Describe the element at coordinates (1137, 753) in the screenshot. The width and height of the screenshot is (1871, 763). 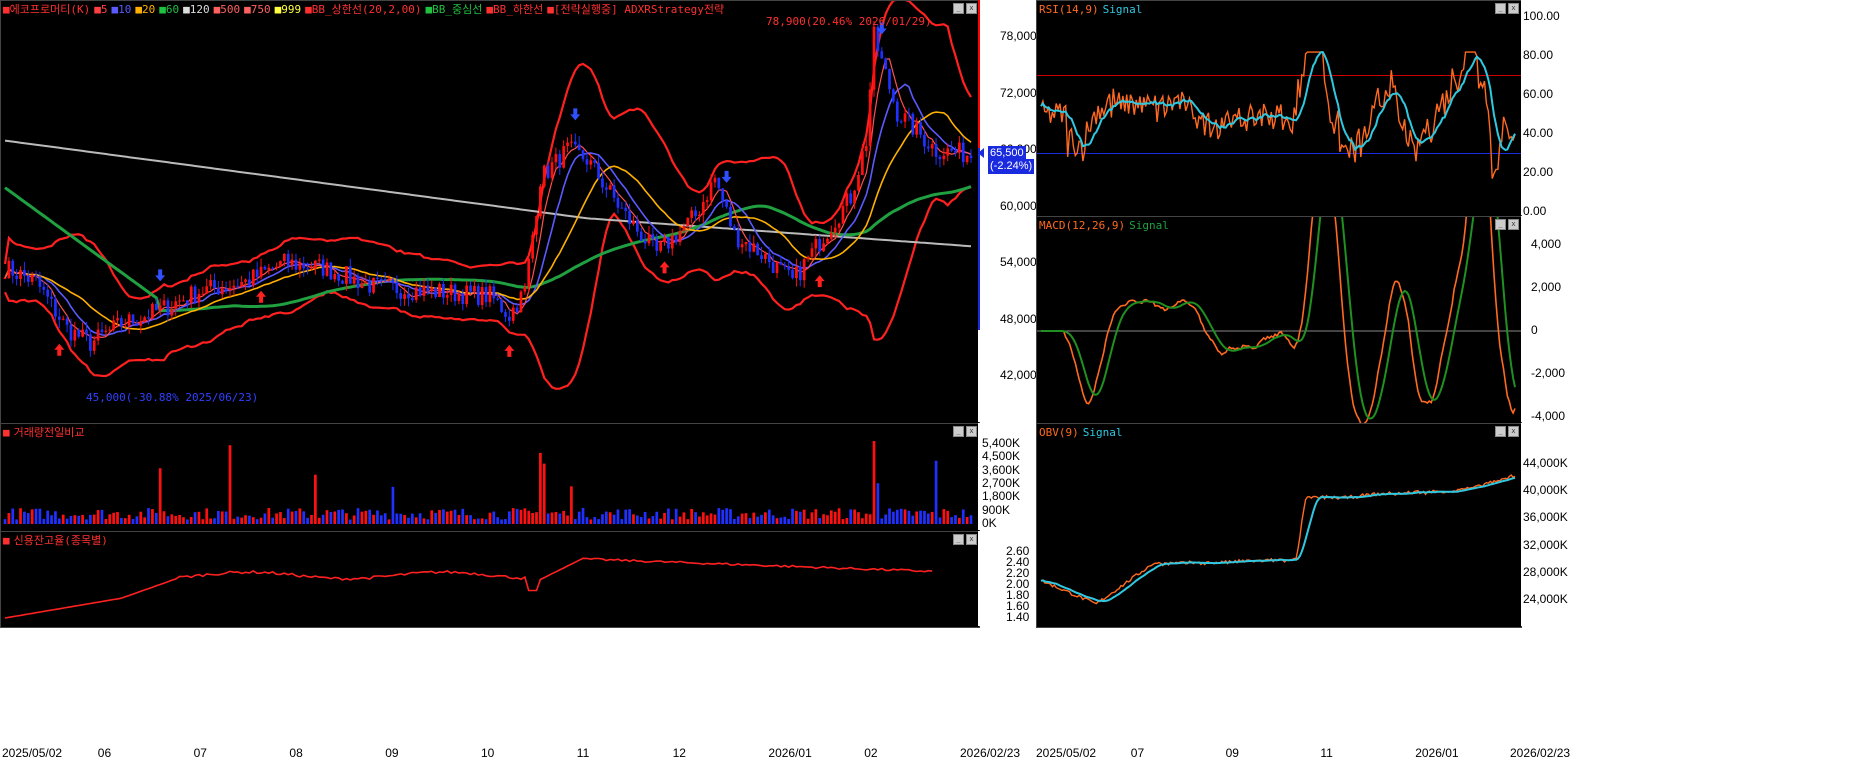
I see `x-tick-label: 07` at that location.